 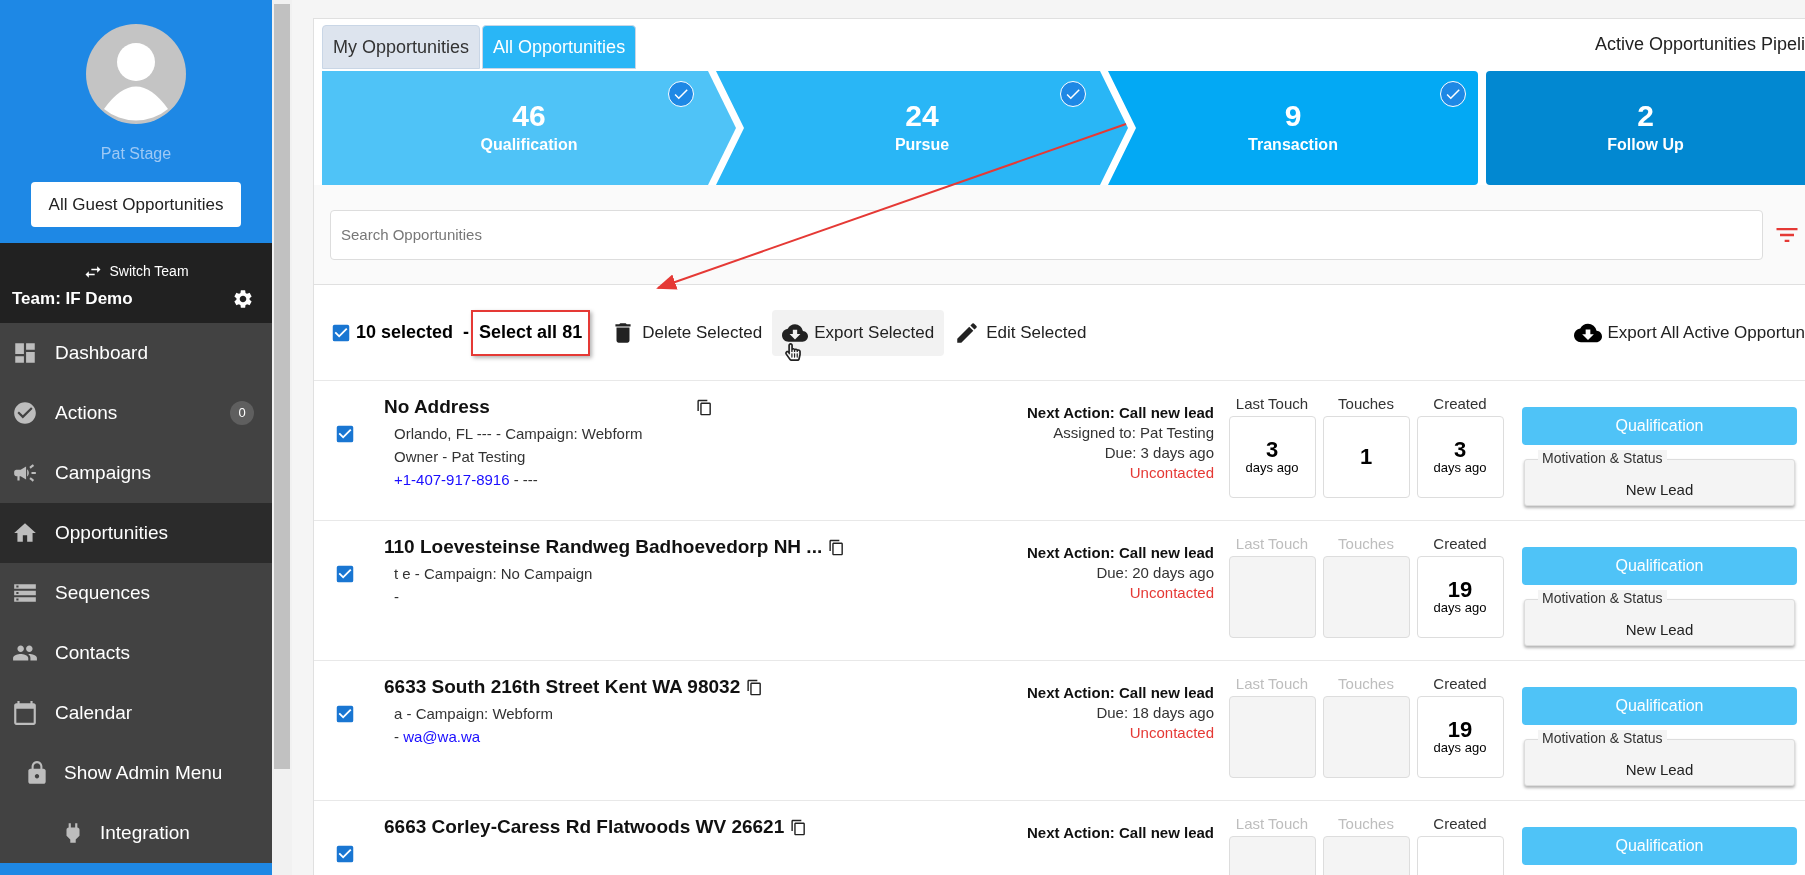 I want to click on pipeline-stage: 2 Follow Up, so click(x=1645, y=128).